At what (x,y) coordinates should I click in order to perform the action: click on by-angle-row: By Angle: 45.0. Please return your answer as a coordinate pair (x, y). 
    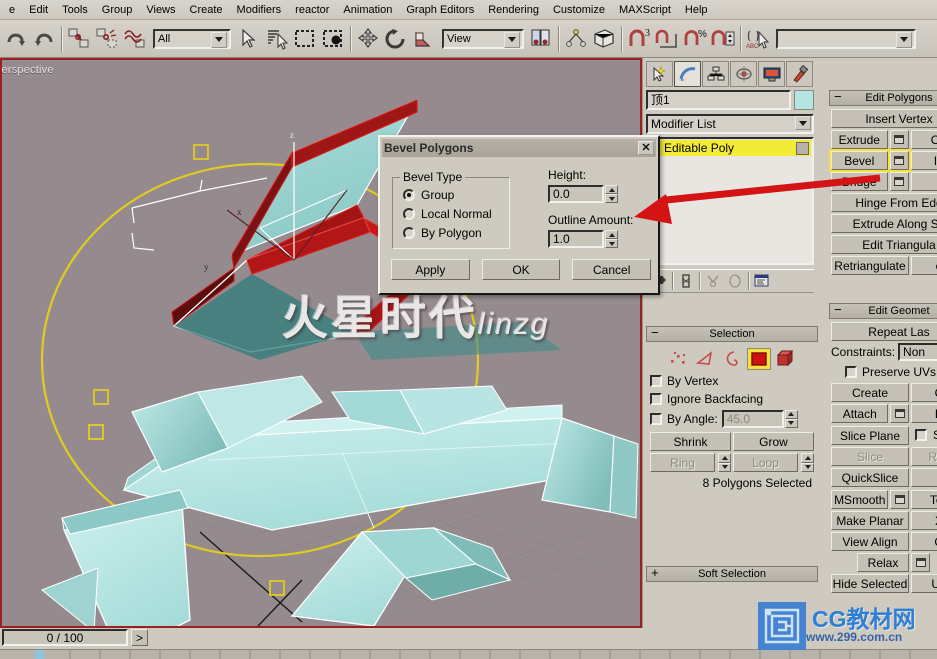
    Looking at the image, I should click on (732, 418).